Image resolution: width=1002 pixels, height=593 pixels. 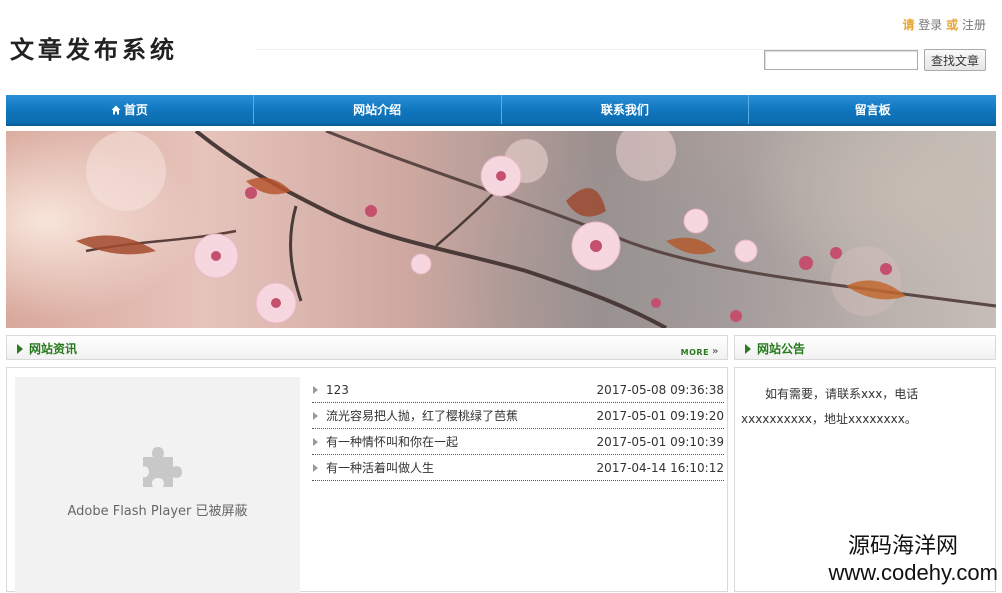 What do you see at coordinates (162, 467) in the screenshot?
I see `puzzle-plugin-icon` at bounding box center [162, 467].